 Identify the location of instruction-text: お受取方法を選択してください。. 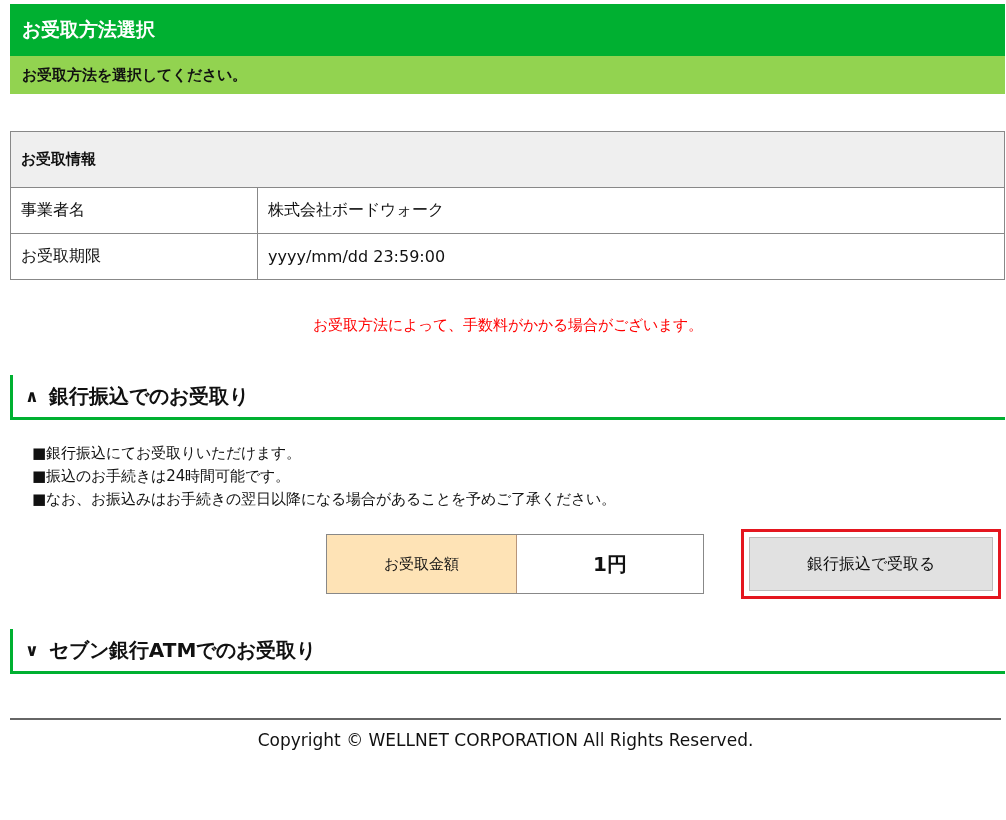
(507, 75).